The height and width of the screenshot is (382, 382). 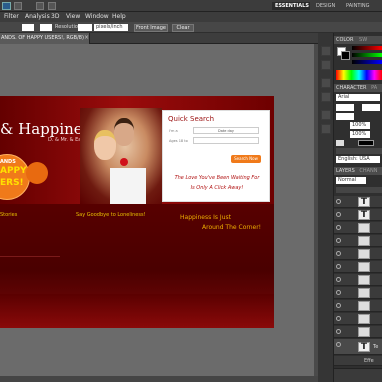 I want to click on blend-mode-select: Normal, so click(x=351, y=180).